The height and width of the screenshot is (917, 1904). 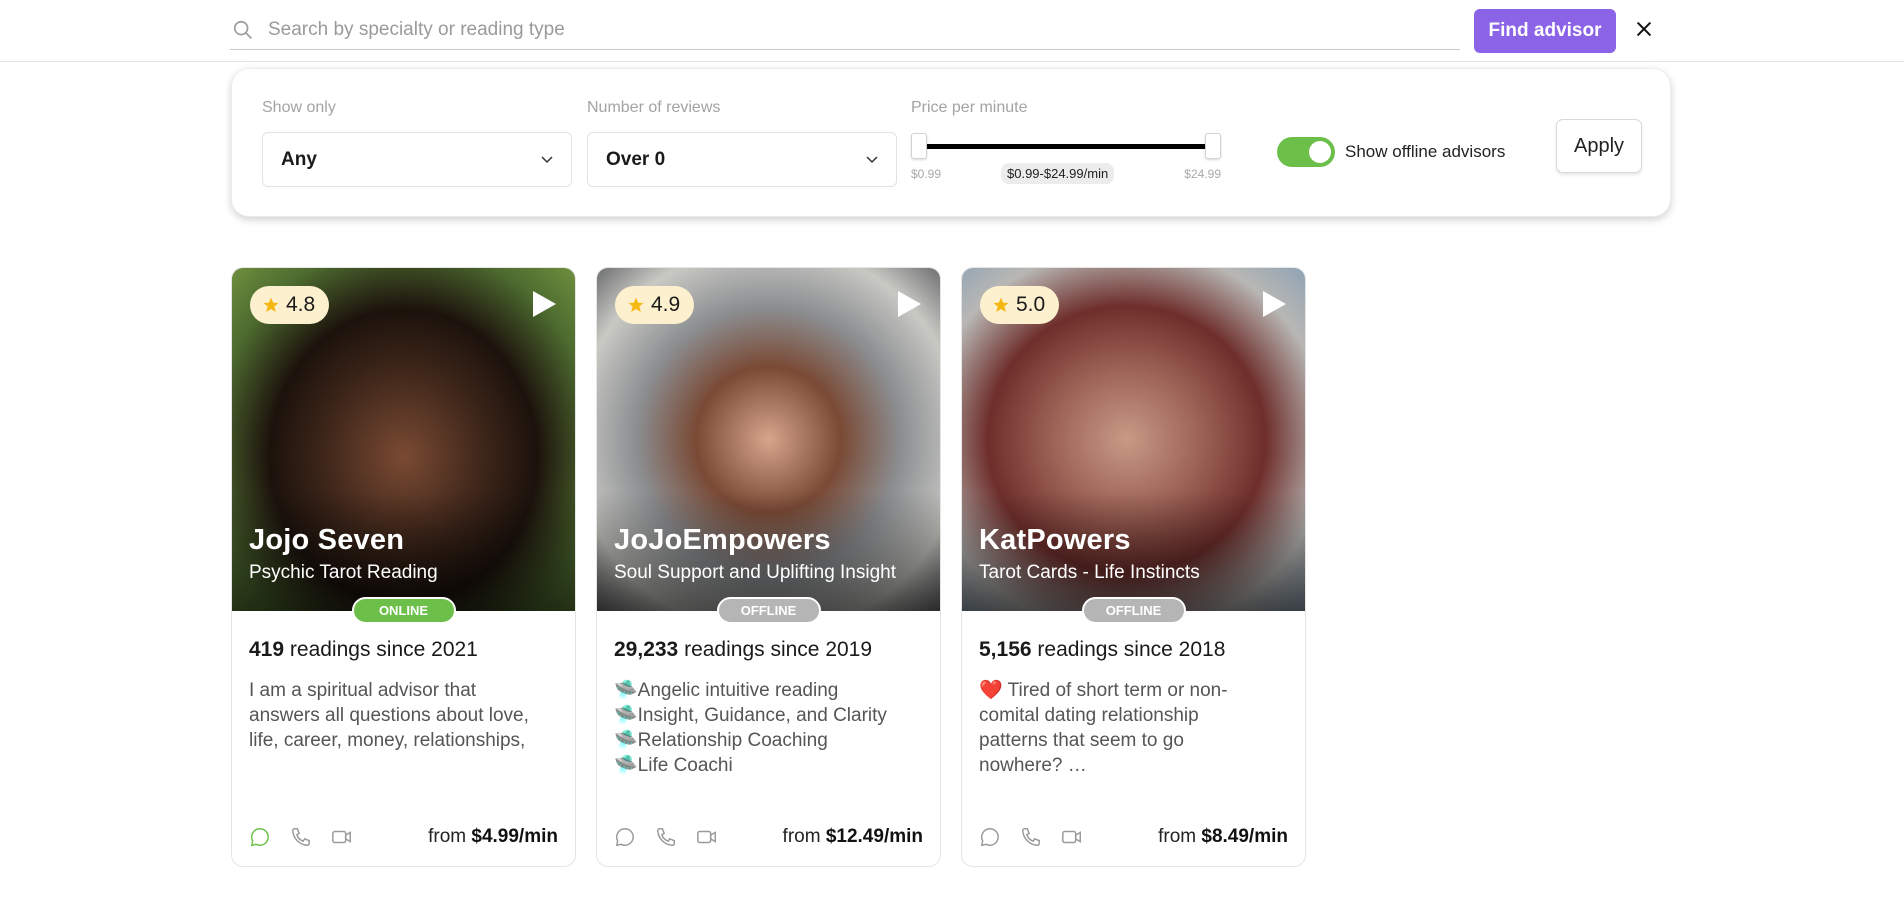 I want to click on description-line: 🛸Insight, Guidance, and Clarity, so click(x=750, y=715).